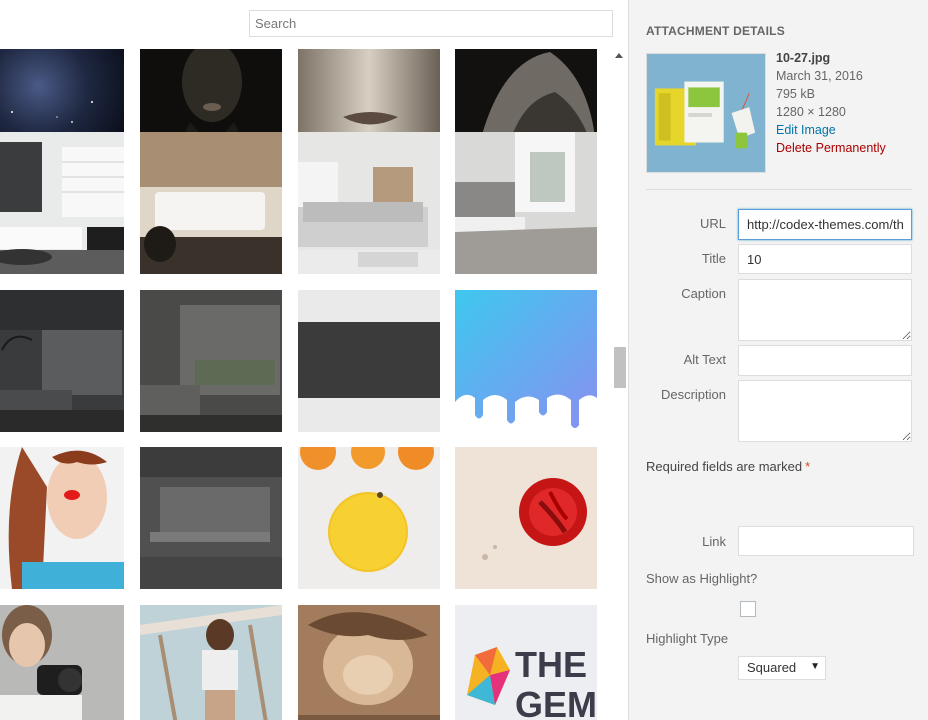 The width and height of the screenshot is (928, 720). I want to click on required-fields-note: Required fields are marked *, so click(728, 466).